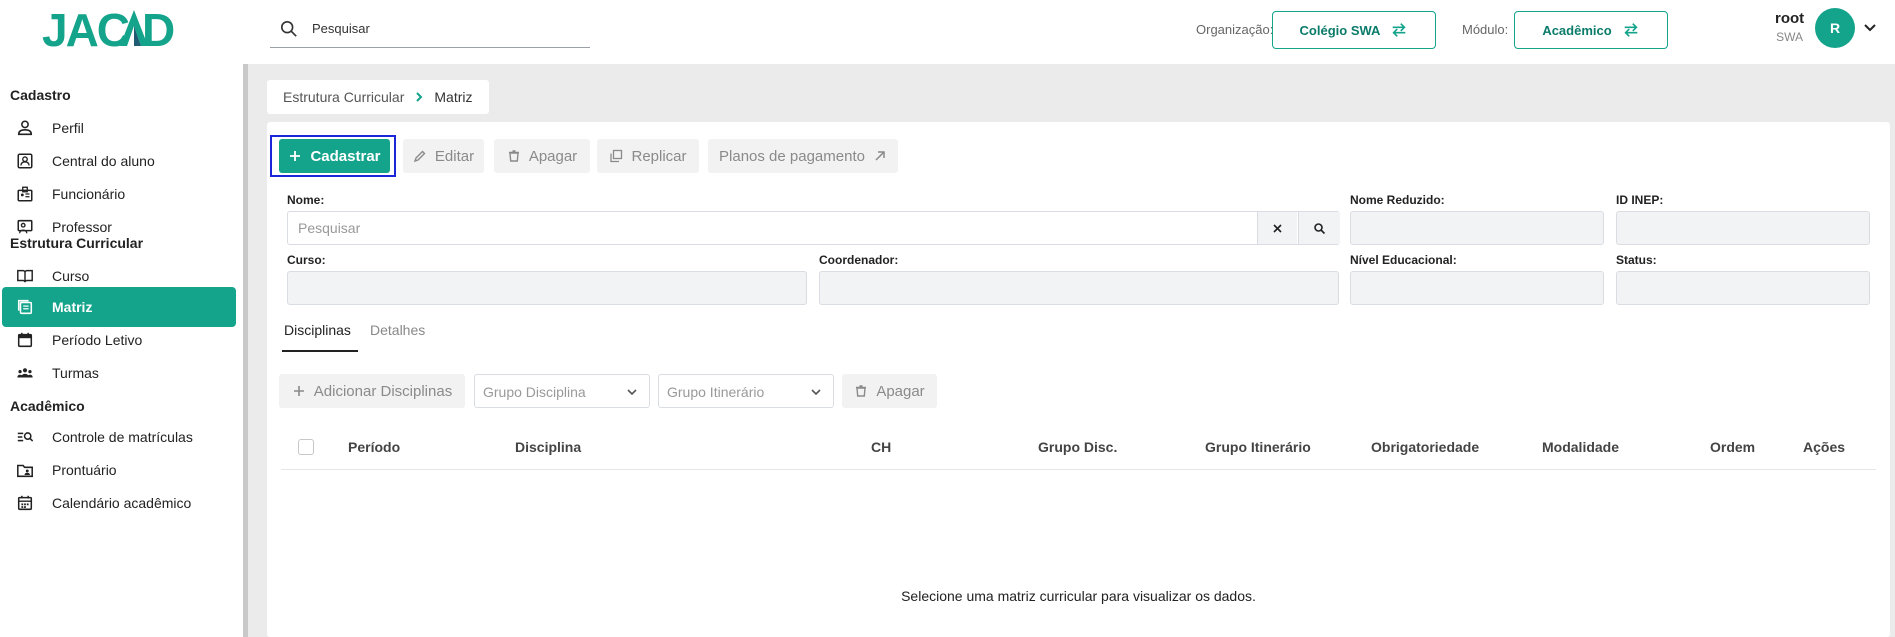 The image size is (1895, 637). I want to click on svg-text: JAC, so click(85, 30).